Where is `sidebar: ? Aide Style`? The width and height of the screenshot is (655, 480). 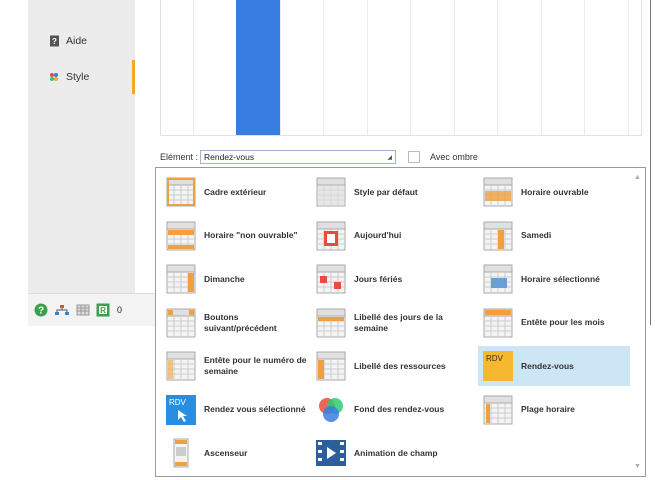
sidebar: ? Aide Style is located at coordinates (81, 146).